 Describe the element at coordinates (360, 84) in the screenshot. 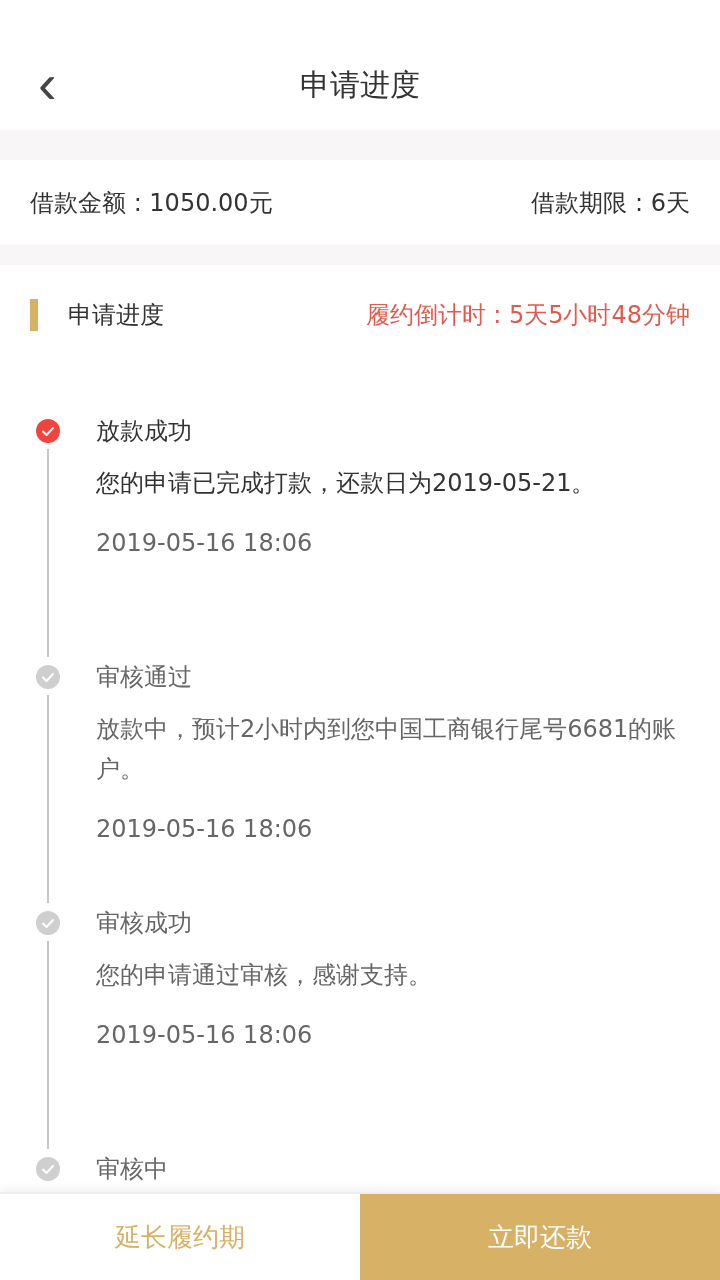

I see `page-title: 申请进度` at that location.